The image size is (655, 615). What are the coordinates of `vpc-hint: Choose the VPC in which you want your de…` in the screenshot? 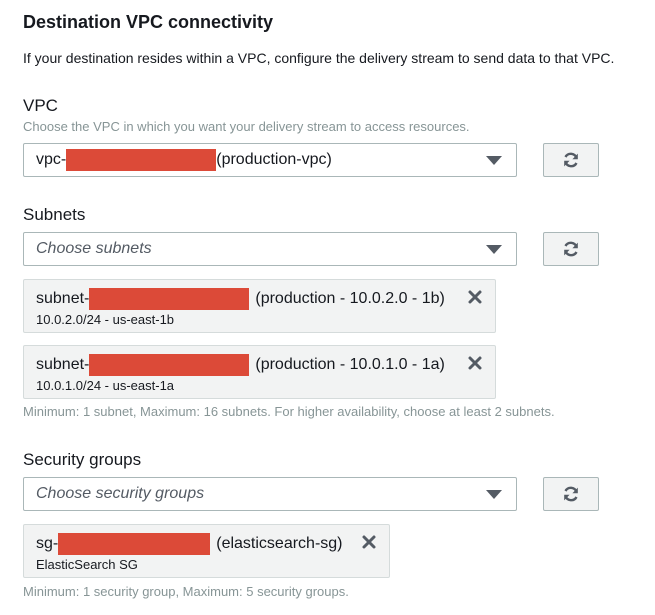 It's located at (246, 126).